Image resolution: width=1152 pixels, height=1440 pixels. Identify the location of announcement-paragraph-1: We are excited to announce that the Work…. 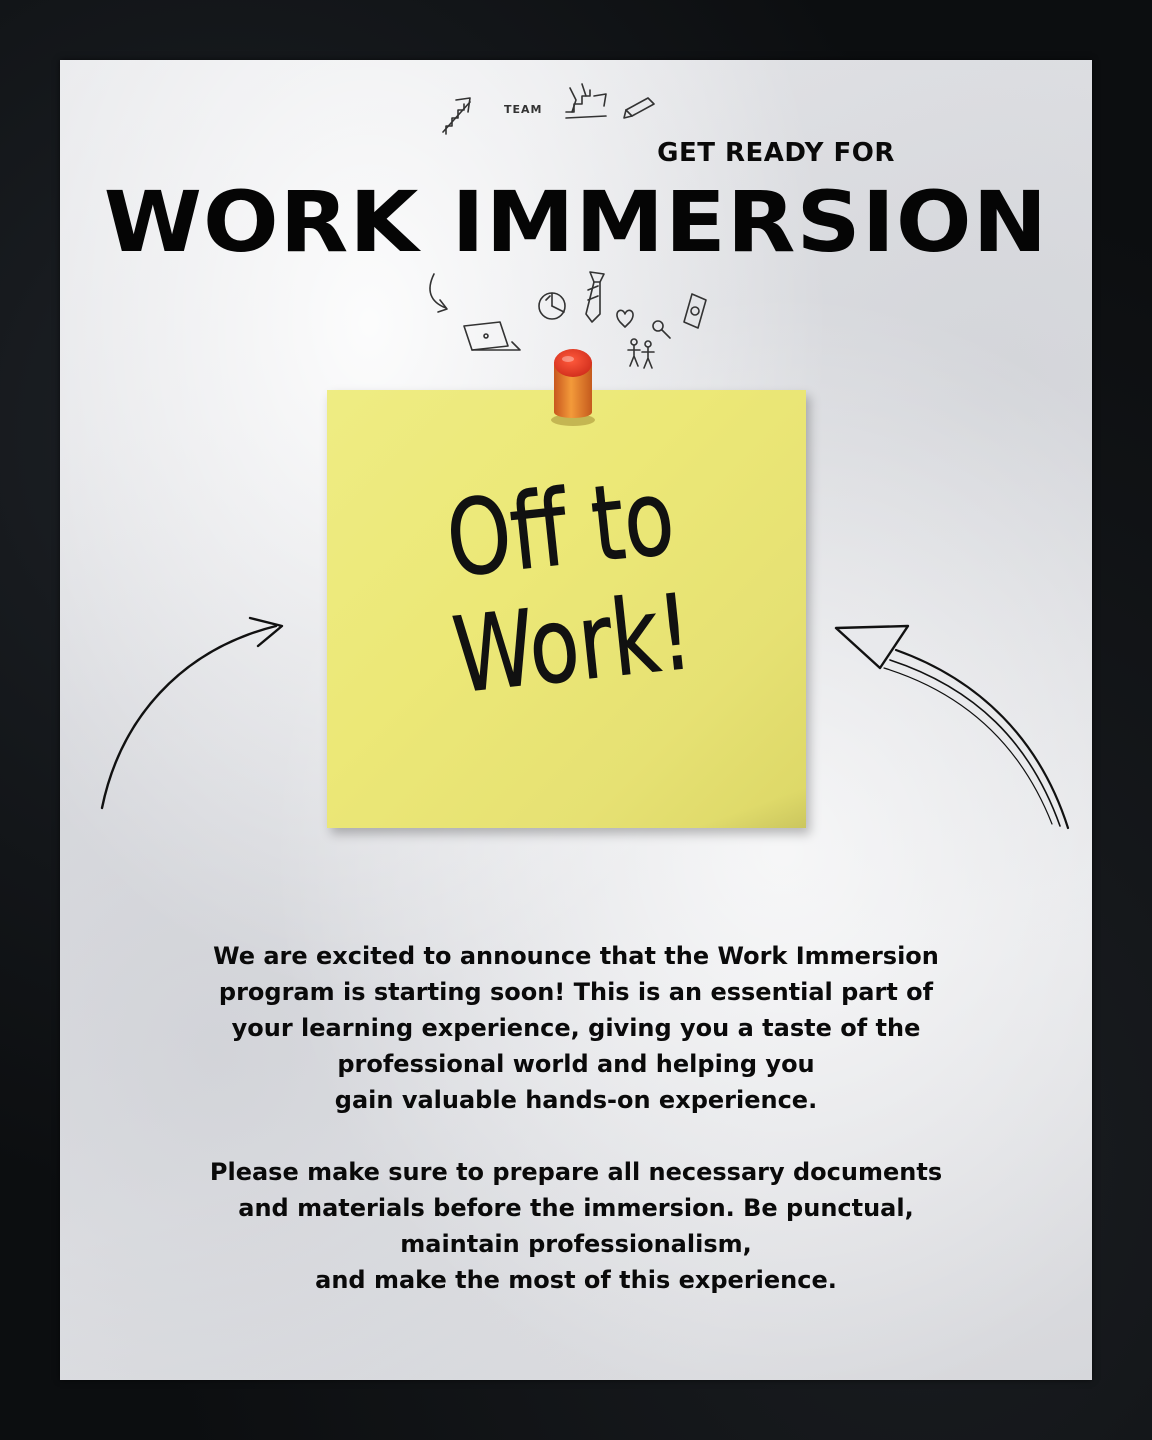
(576, 1028).